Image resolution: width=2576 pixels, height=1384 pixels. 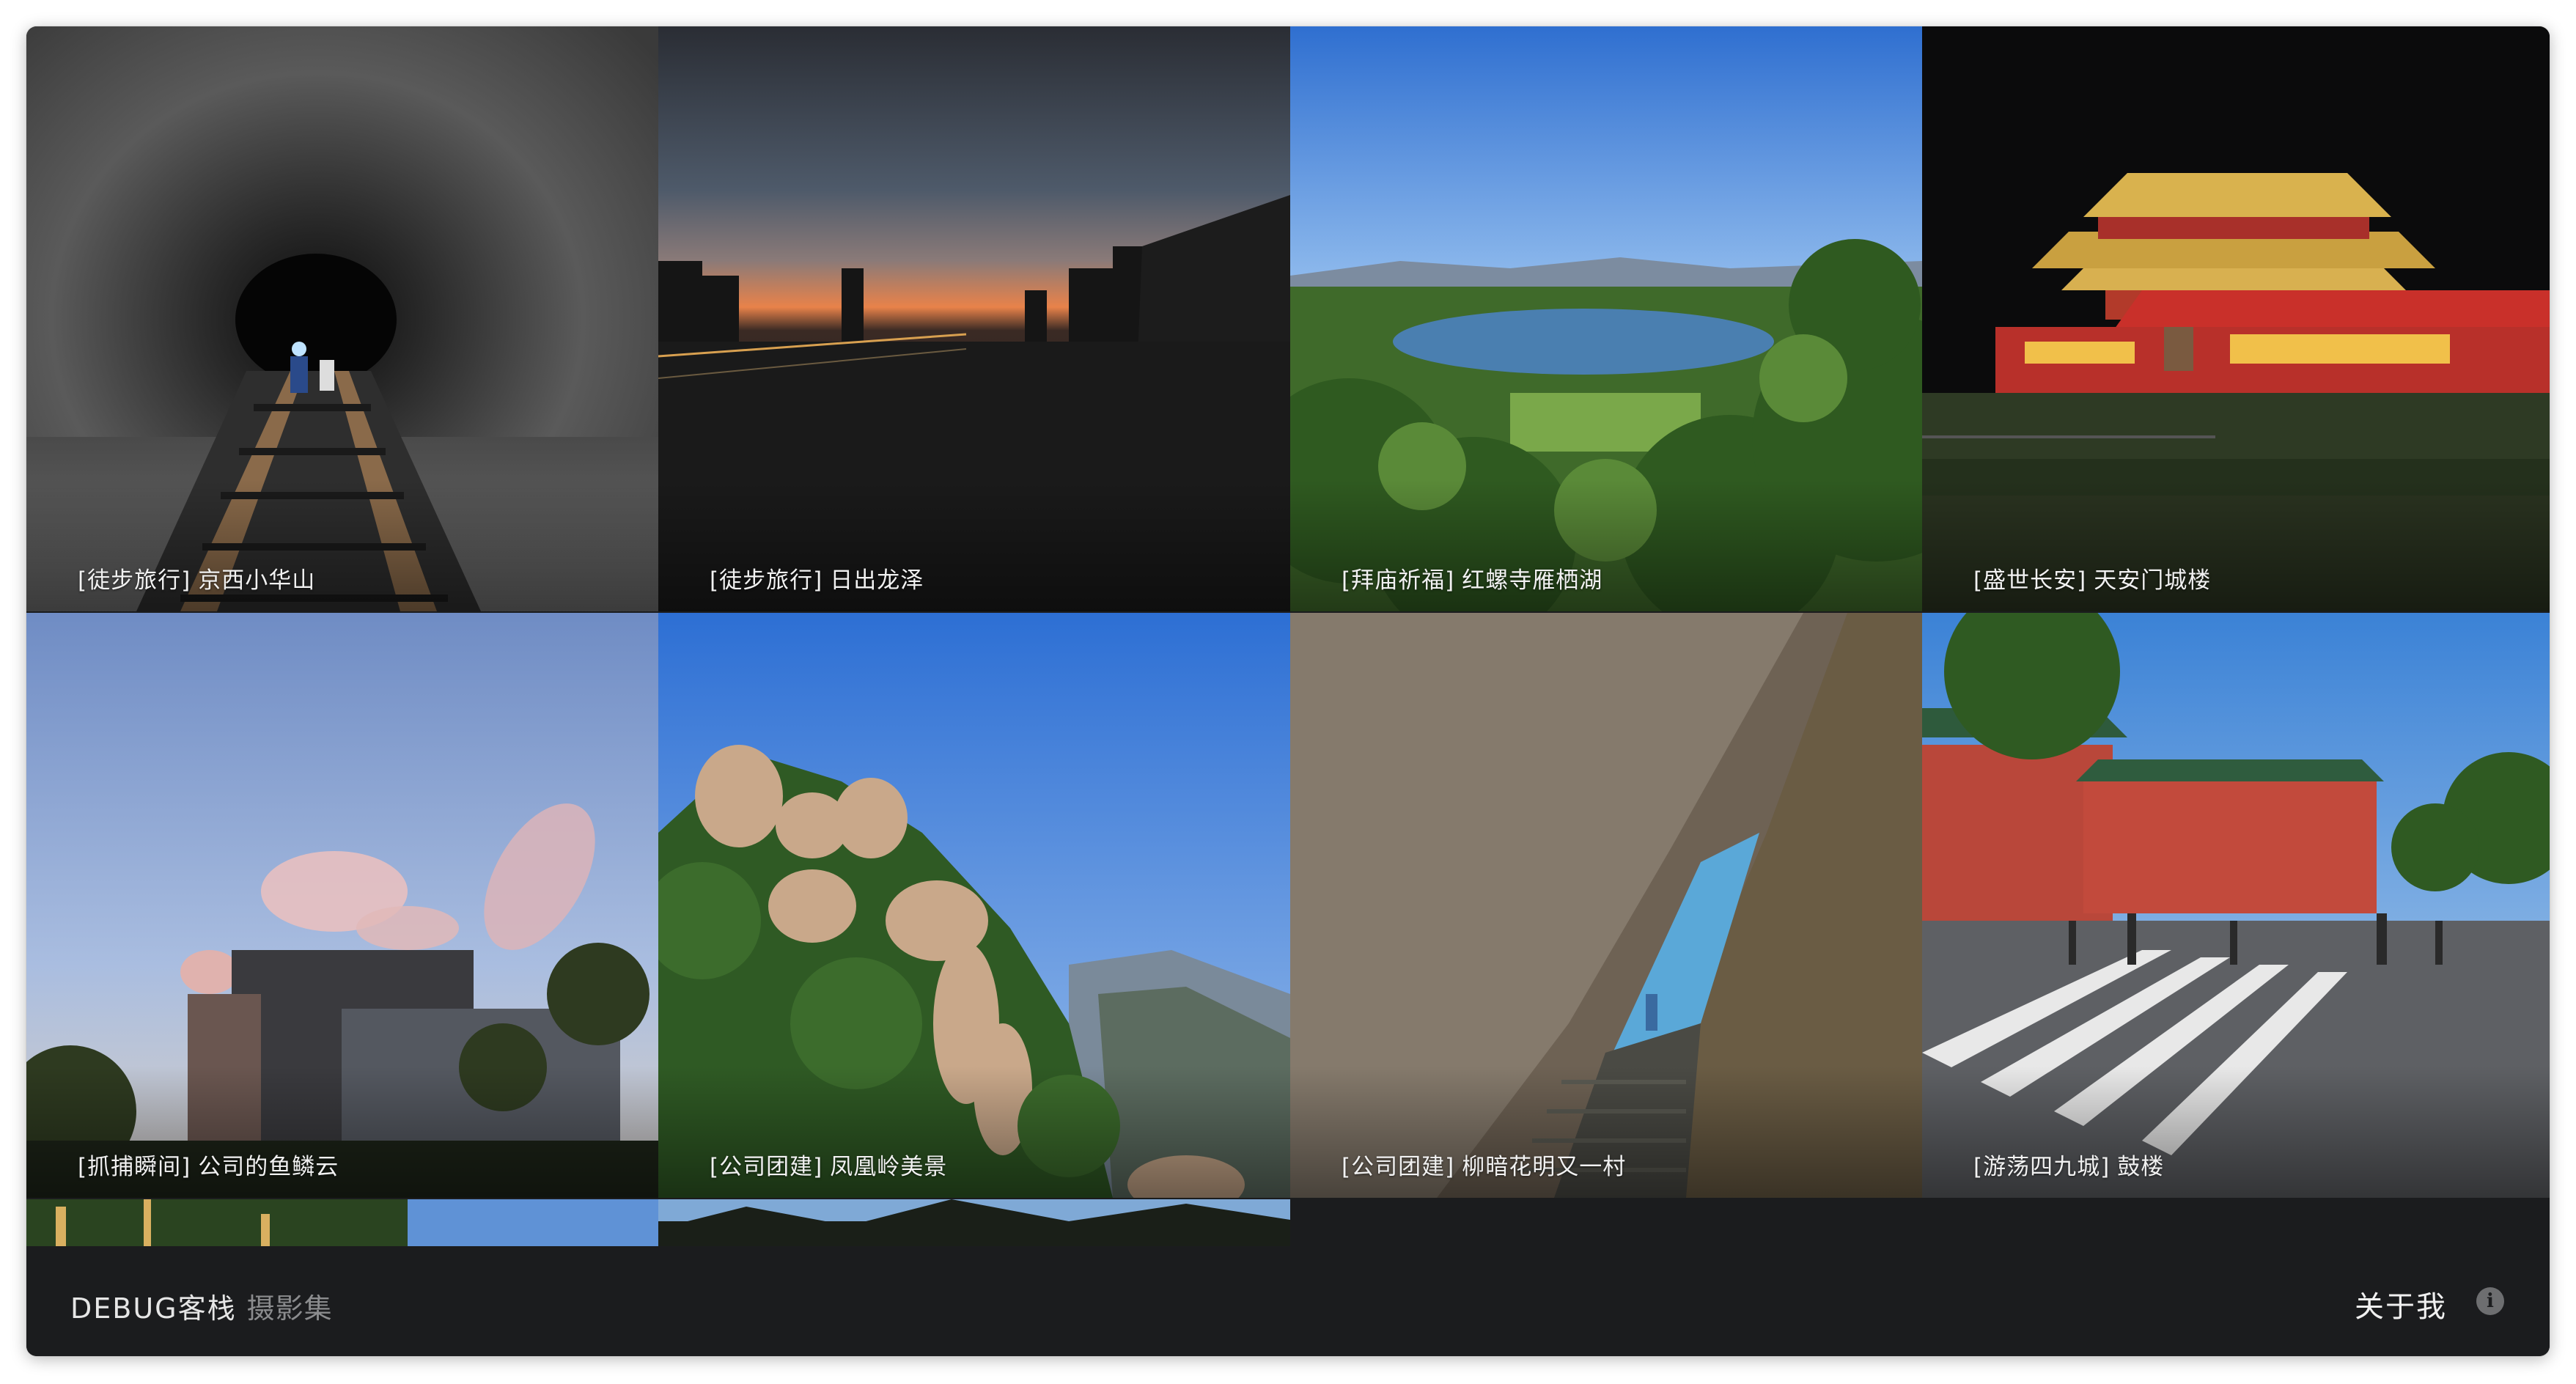 I want to click on photo-caption: [游荡四九城] 鼓楼, so click(x=2069, y=1167).